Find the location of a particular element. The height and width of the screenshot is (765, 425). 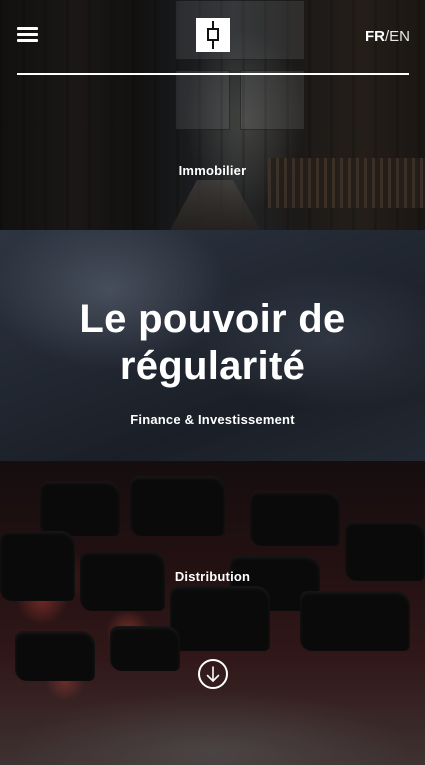

header-divider is located at coordinates (213, 74).